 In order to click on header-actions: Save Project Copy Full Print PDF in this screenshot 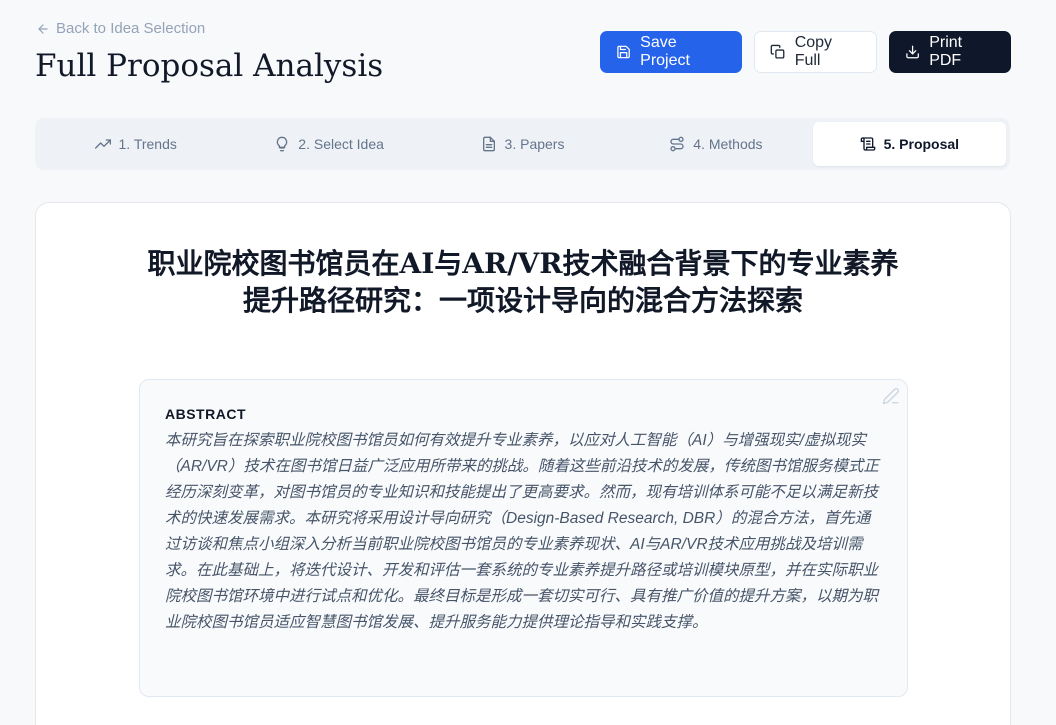, I will do `click(805, 52)`.